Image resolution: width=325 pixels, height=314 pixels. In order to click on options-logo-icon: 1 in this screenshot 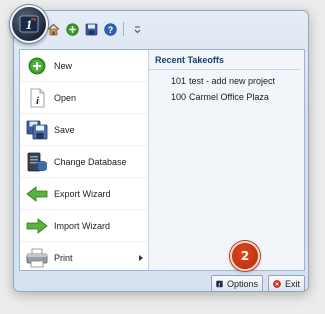, I will do `click(219, 284)`.